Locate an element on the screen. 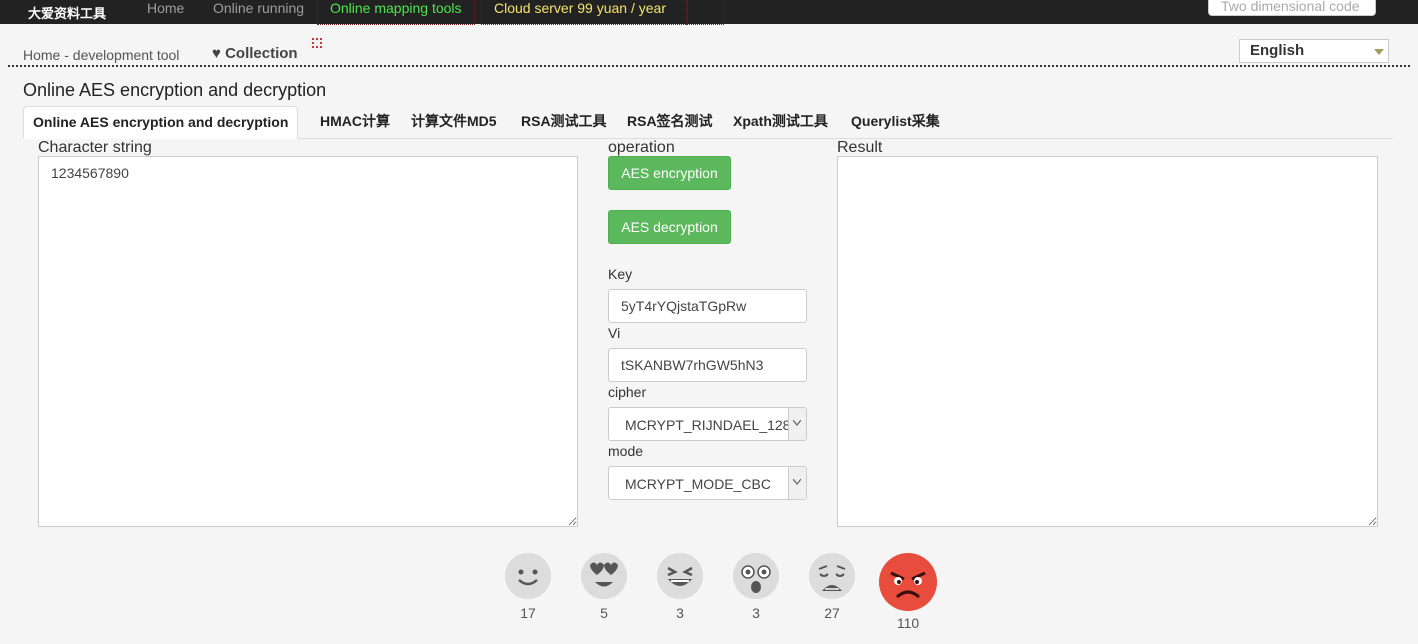 The width and height of the screenshot is (1418, 644). input-label: Character string is located at coordinates (95, 147).